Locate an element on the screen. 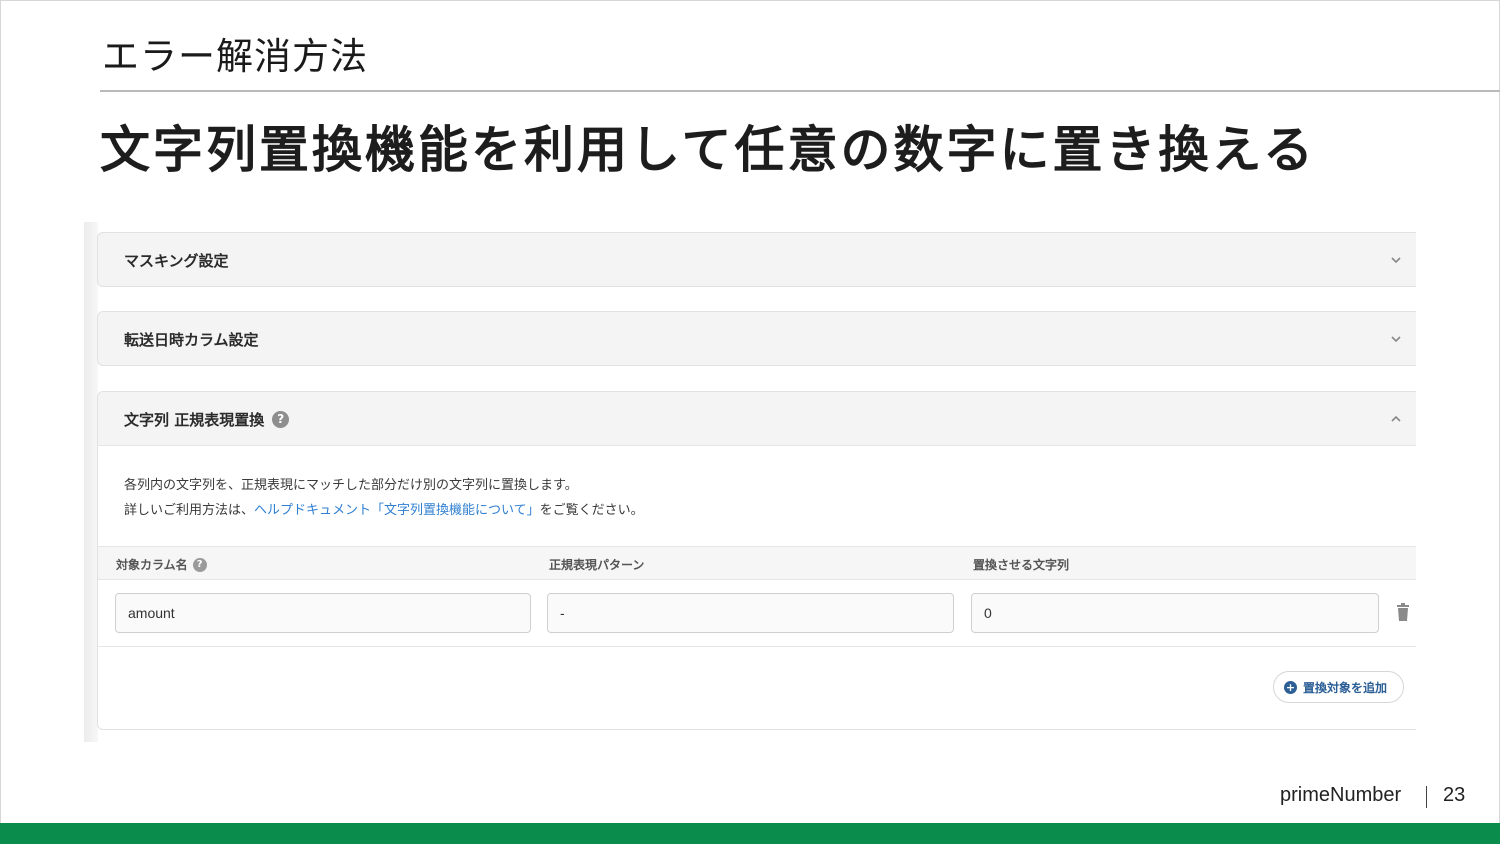 This screenshot has width=1500, height=844. screenshot-shadow is located at coordinates (91, 482).